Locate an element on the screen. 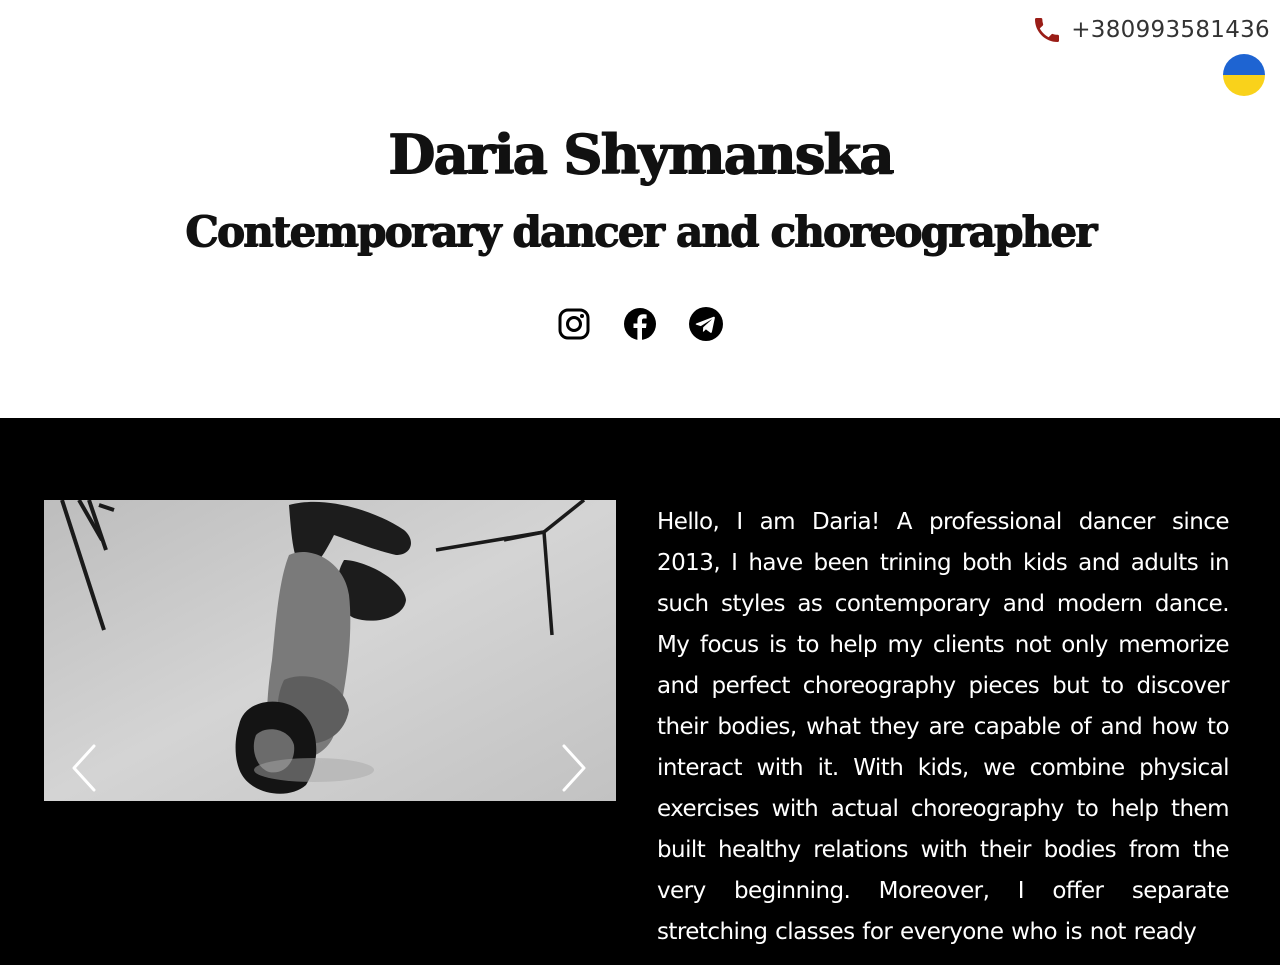 This screenshot has height=965, width=1280. carousel-next-button is located at coordinates (572, 770).